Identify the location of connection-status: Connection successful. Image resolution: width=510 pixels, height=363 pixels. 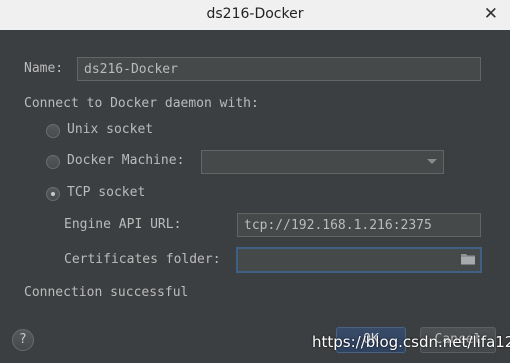
(106, 292).